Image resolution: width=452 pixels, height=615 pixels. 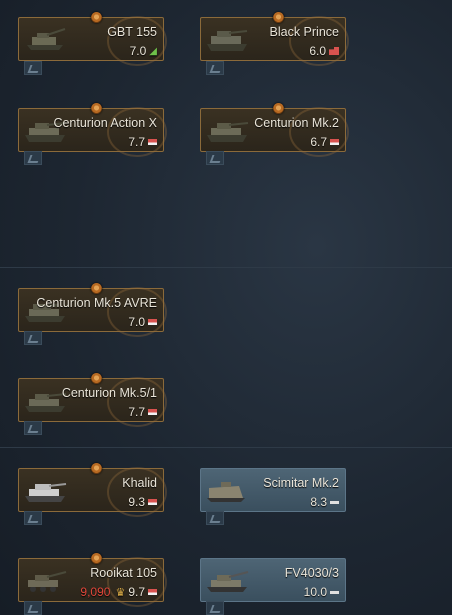 What do you see at coordinates (273, 580) in the screenshot?
I see `vehicle-card-fv4030-3: FV4030/3 10.0` at bounding box center [273, 580].